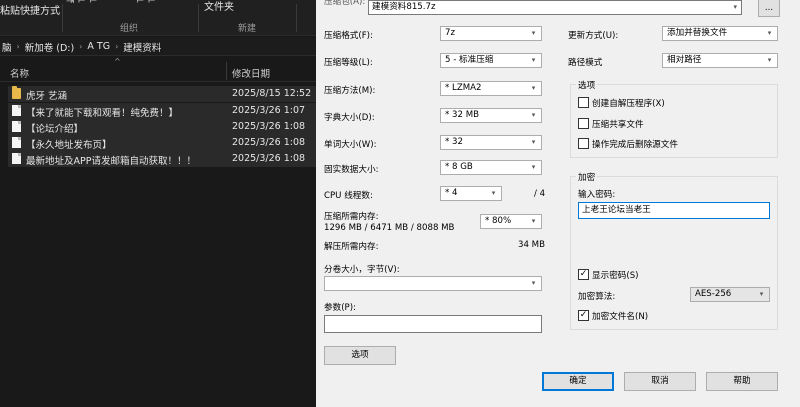 This screenshot has width=800, height=407. What do you see at coordinates (55, 129) in the screenshot?
I see `file-name: 【论坛介绍】` at bounding box center [55, 129].